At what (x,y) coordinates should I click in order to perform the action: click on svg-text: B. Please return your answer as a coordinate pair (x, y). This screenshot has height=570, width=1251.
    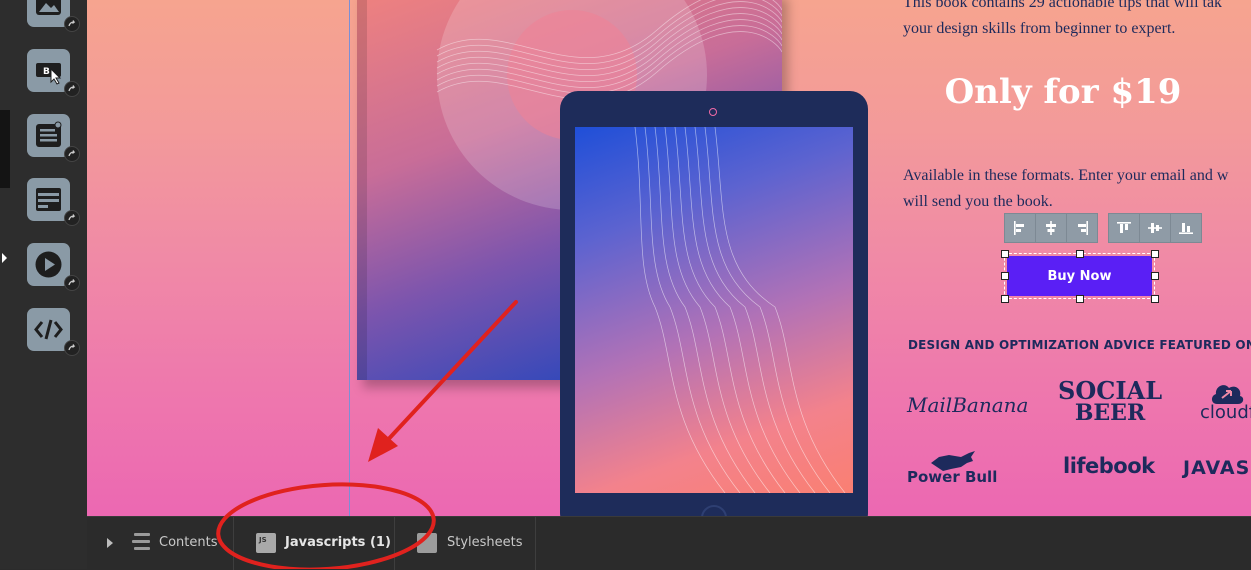
    Looking at the image, I should click on (46, 72).